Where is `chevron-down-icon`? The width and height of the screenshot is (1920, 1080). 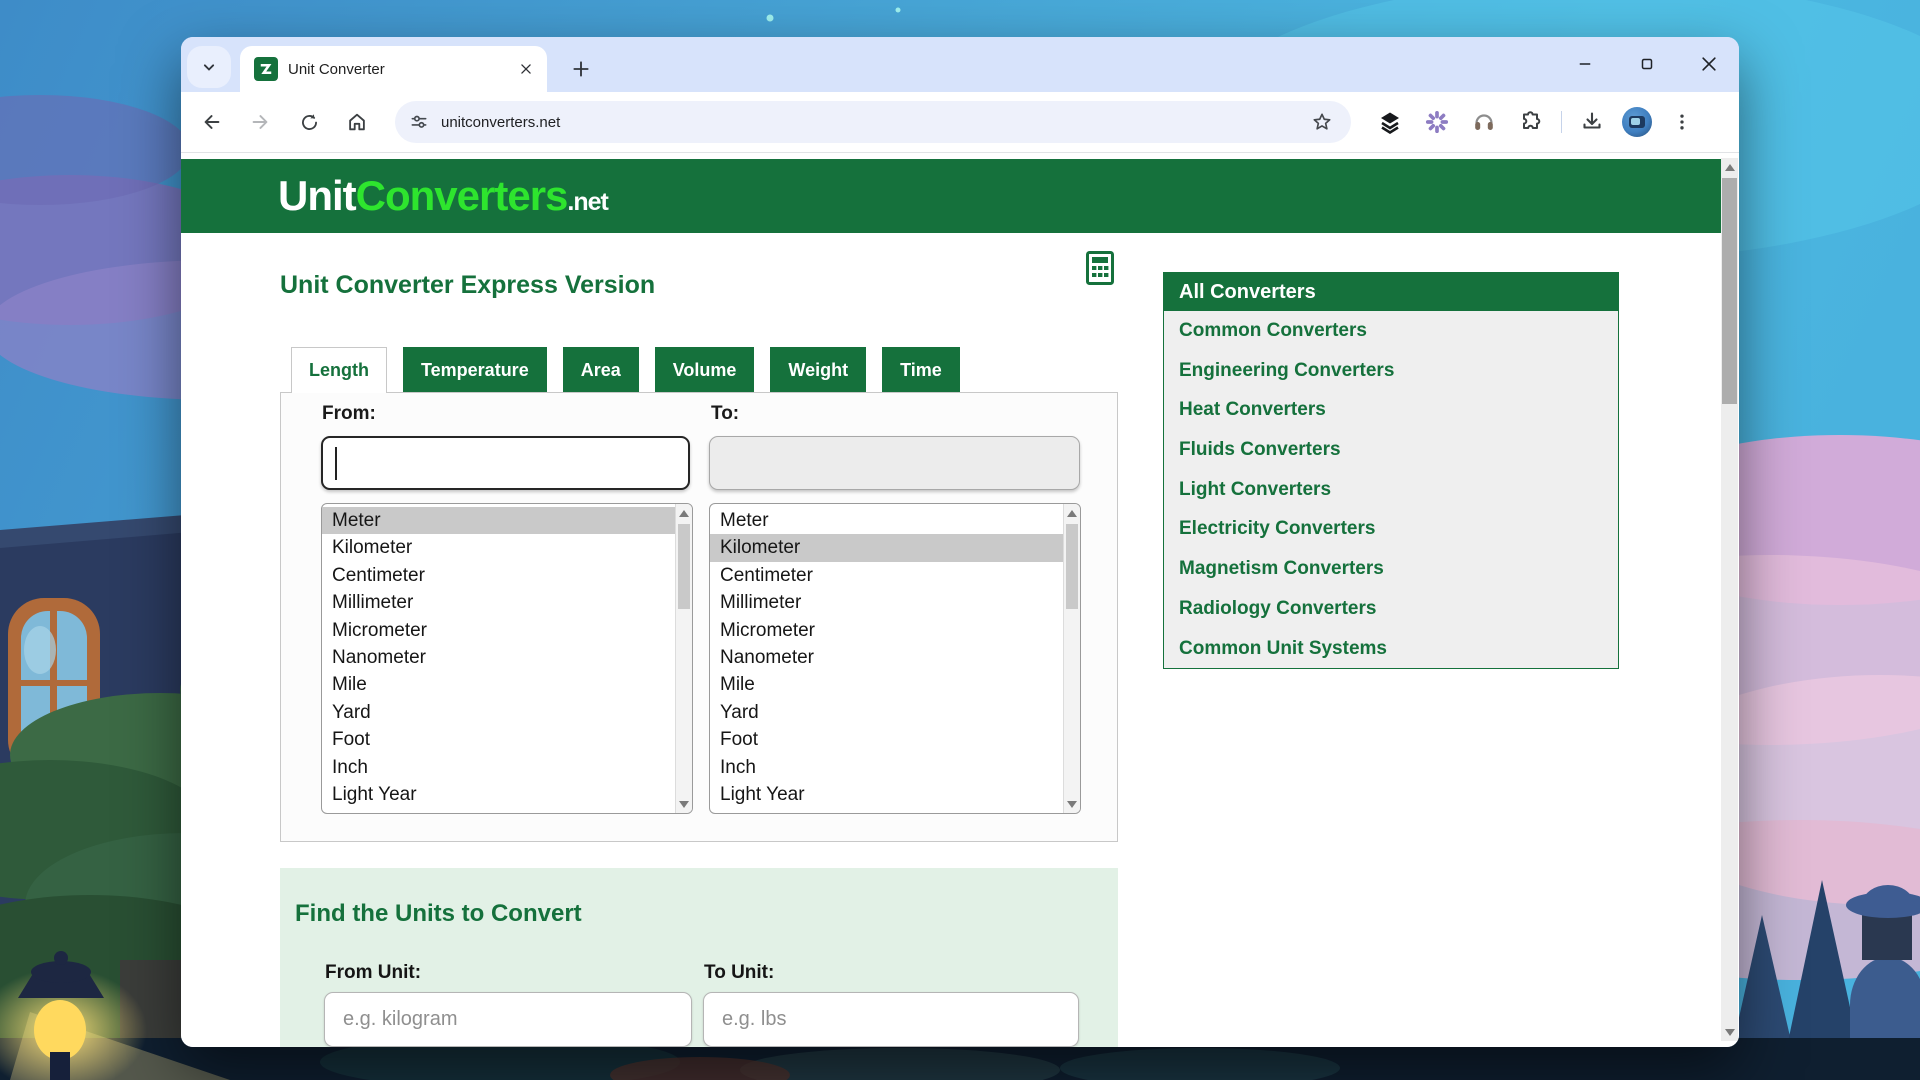
chevron-down-icon is located at coordinates (209, 67).